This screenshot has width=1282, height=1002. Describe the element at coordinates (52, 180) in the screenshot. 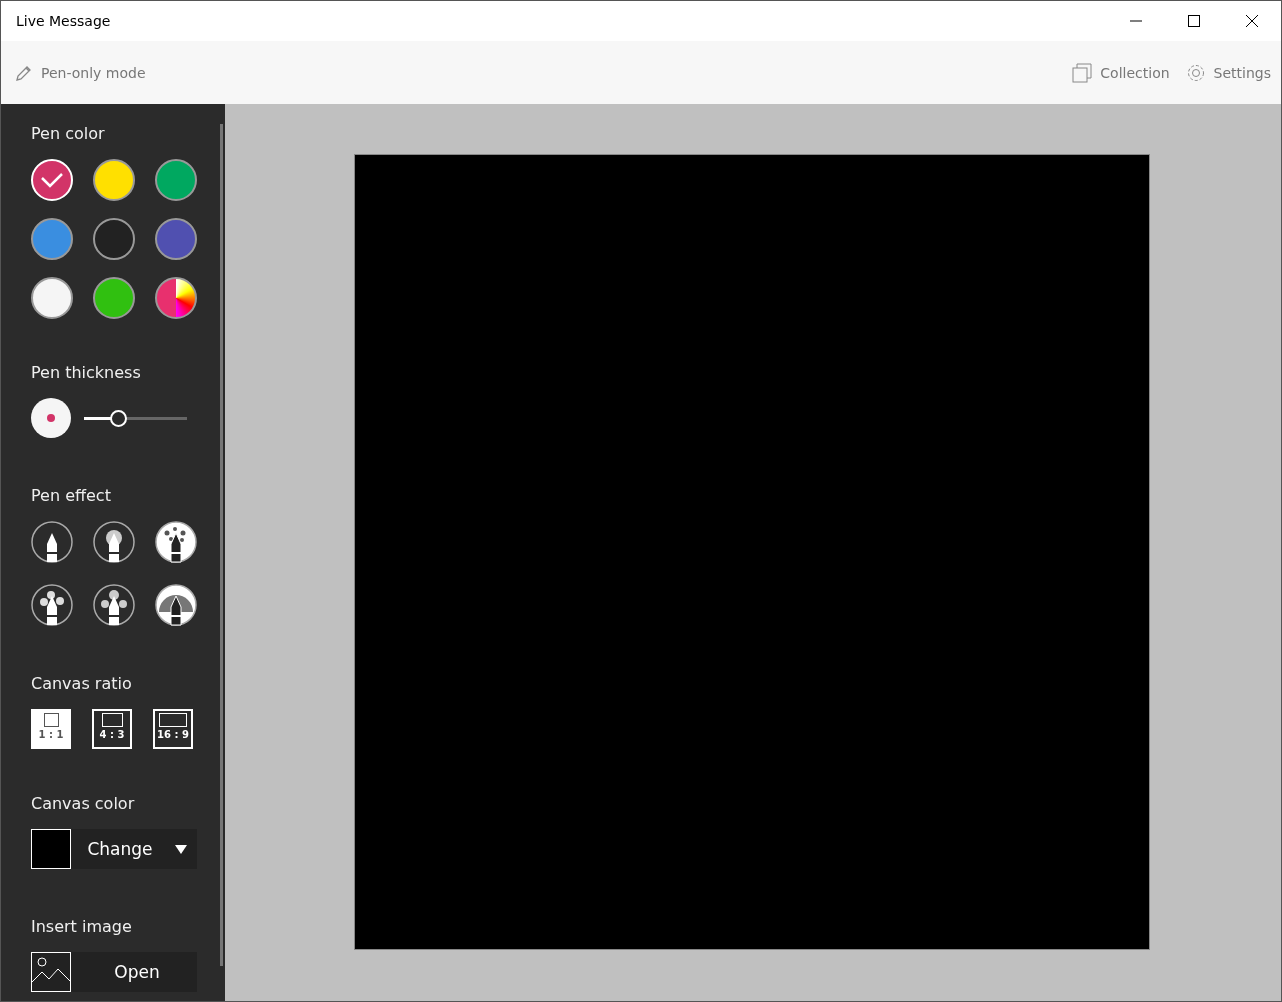

I see `checkmark-icon` at that location.